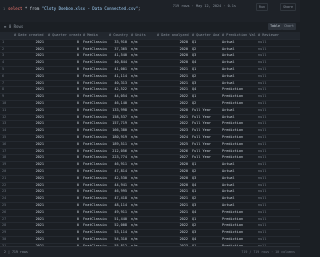  Describe the element at coordinates (118, 212) in the screenshot. I see `table-cell: 49,911` at that location.